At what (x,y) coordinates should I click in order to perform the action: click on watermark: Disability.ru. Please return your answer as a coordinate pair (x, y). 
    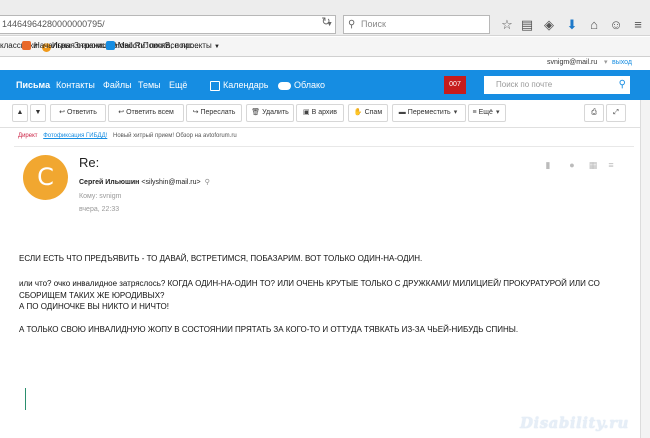
    Looking at the image, I should click on (574, 423).